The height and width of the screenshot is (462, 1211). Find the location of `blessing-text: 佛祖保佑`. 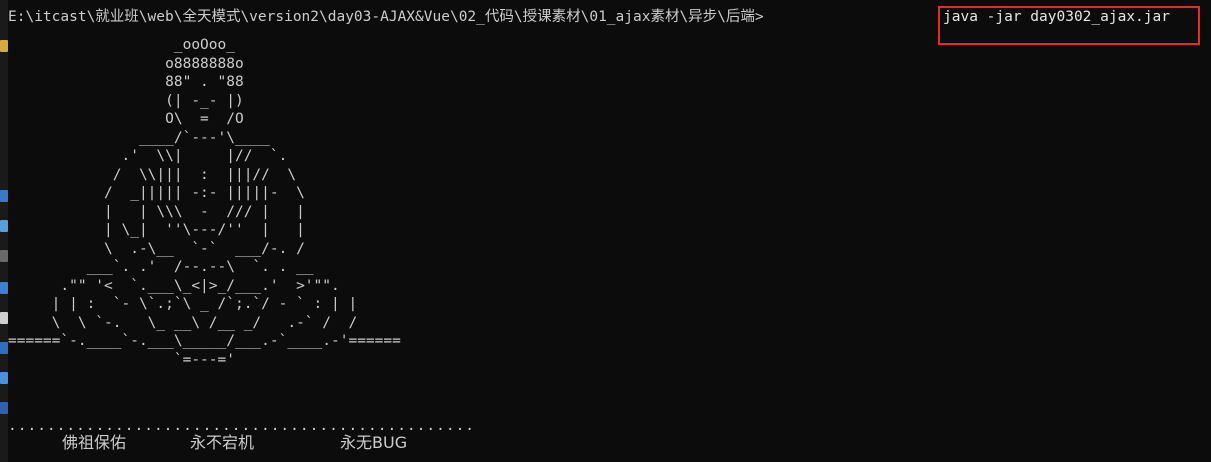

blessing-text: 佛祖保佑 is located at coordinates (94, 442).